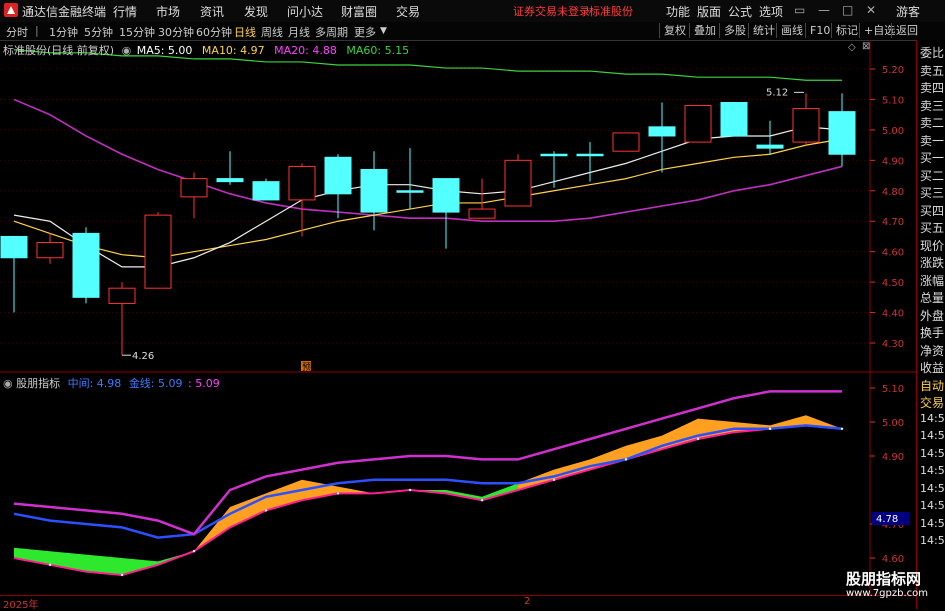  I want to click on btn-biaoji: 标记, so click(846, 30).